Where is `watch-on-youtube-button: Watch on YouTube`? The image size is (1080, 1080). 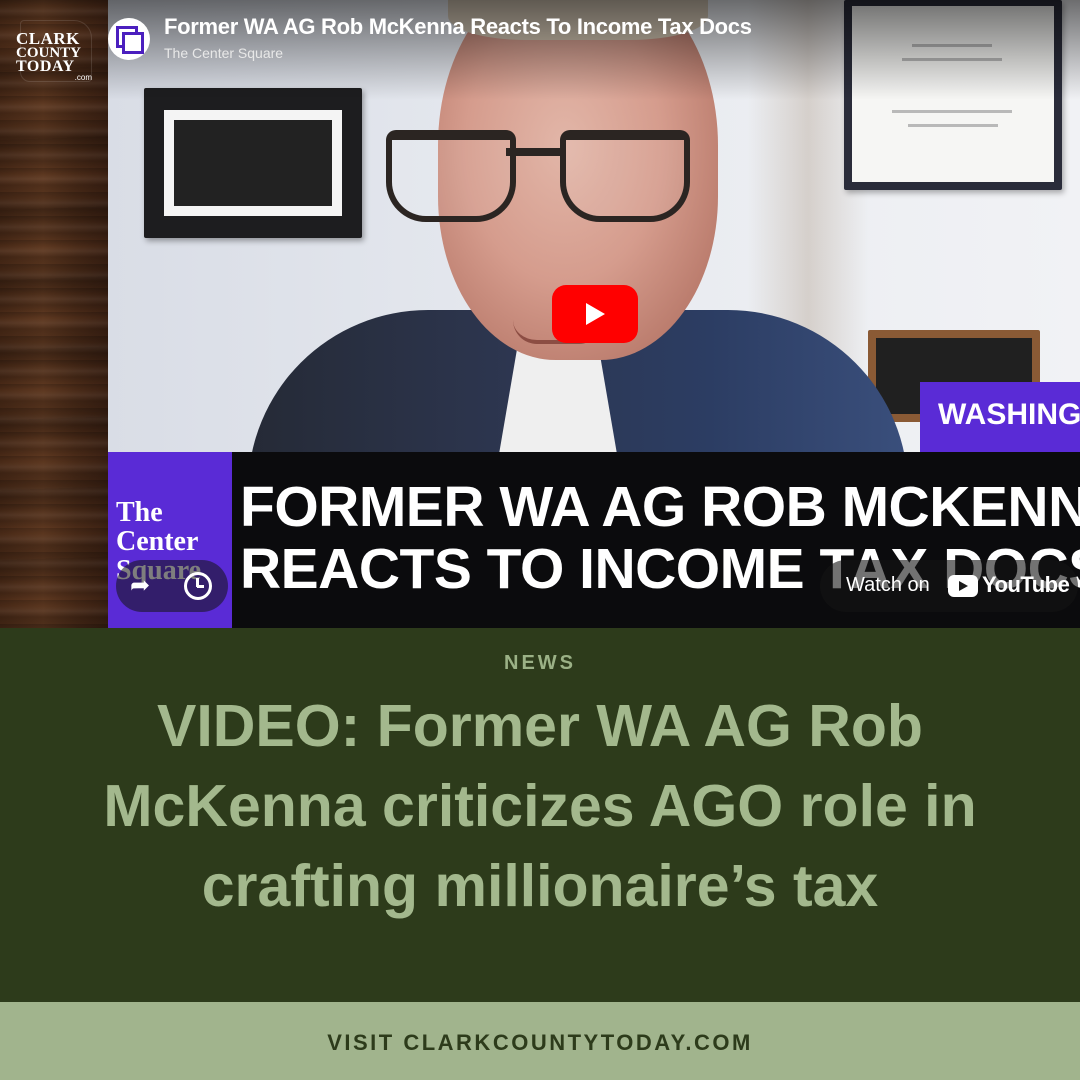 watch-on-youtube-button: Watch on YouTube is located at coordinates (949, 586).